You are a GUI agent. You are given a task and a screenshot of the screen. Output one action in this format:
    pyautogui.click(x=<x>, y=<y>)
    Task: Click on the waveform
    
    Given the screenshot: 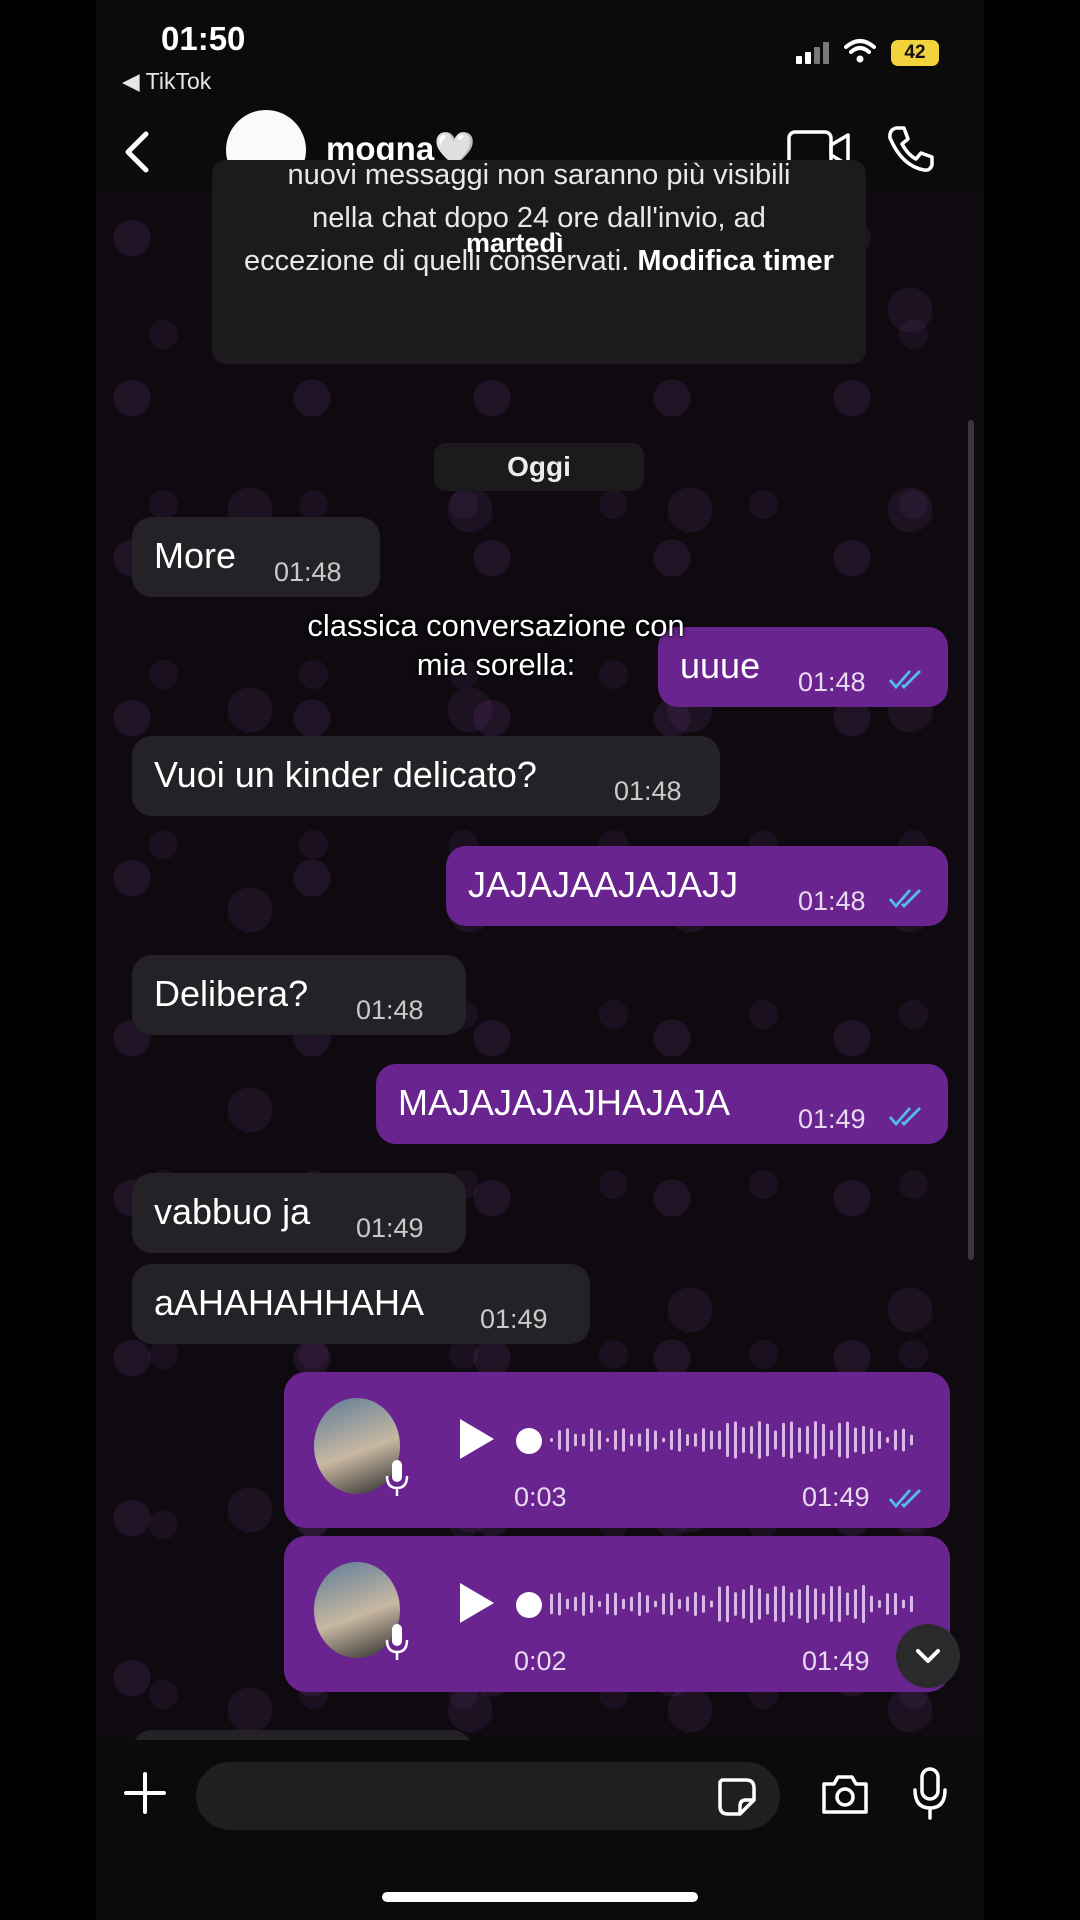 What is the action you would take?
    pyautogui.click(x=731, y=1604)
    